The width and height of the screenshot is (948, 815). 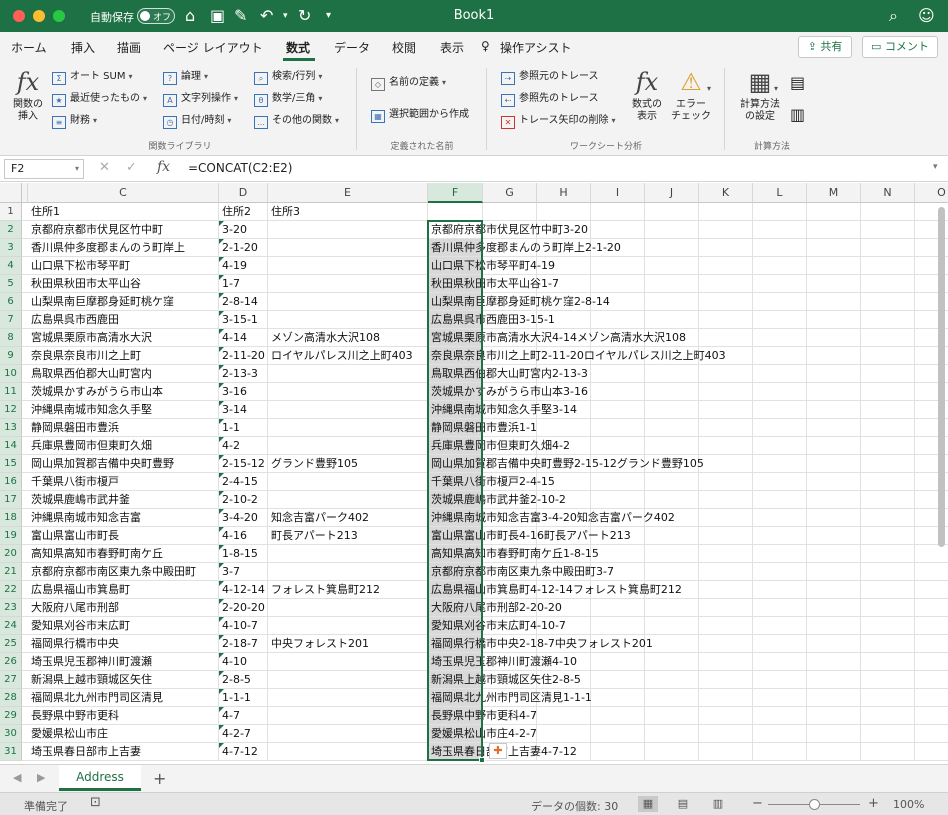 What do you see at coordinates (11, 518) in the screenshot?
I see `row-header: 18` at bounding box center [11, 518].